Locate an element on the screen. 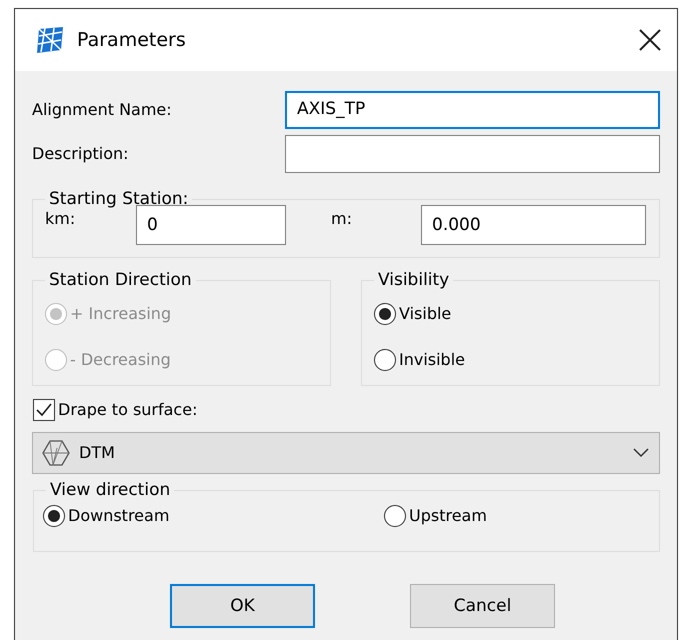  field-label: km: is located at coordinates (60, 219).